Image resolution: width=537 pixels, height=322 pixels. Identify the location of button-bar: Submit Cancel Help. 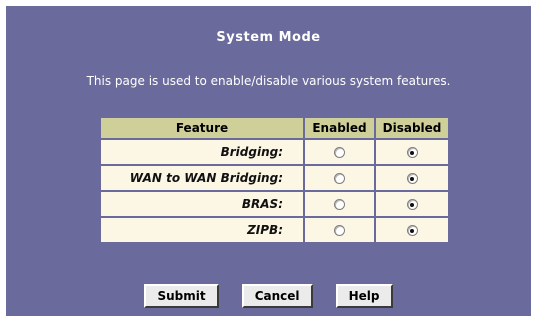
(268, 296).